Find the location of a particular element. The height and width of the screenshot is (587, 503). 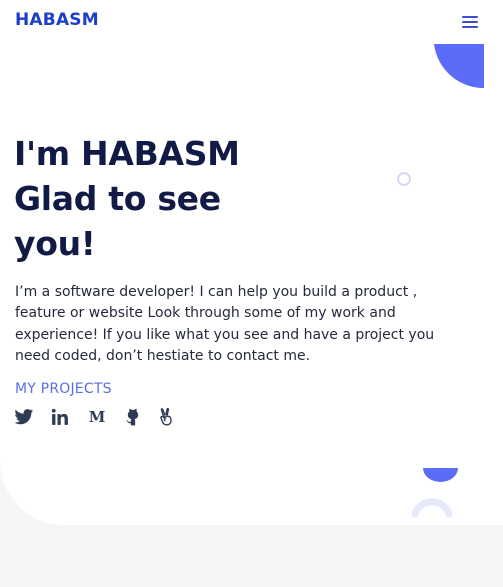

headline-line: you! is located at coordinates (55, 243).